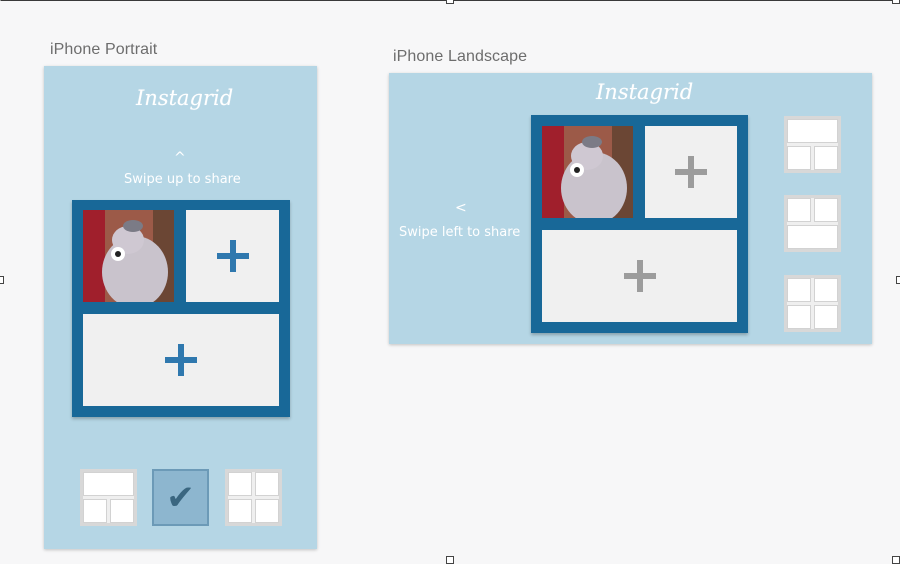 The image size is (900, 564). Describe the element at coordinates (180, 158) in the screenshot. I see `swipe-up-arrow-icon: ^` at that location.